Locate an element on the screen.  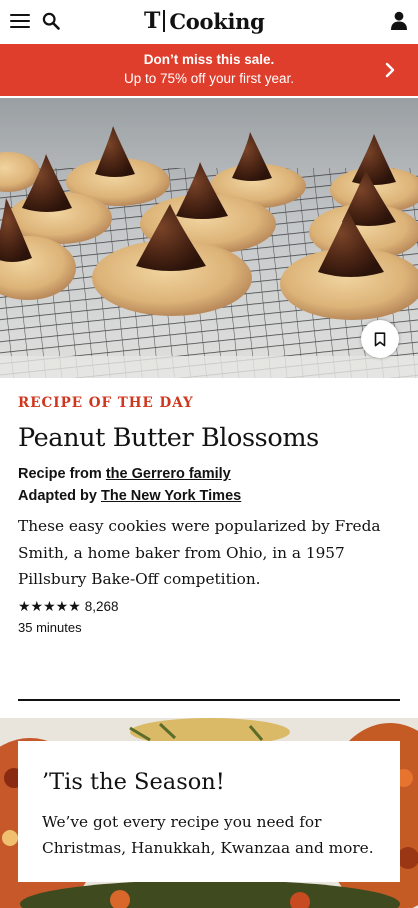
season-promo-title: ’Tis the Season! is located at coordinates (133, 782).